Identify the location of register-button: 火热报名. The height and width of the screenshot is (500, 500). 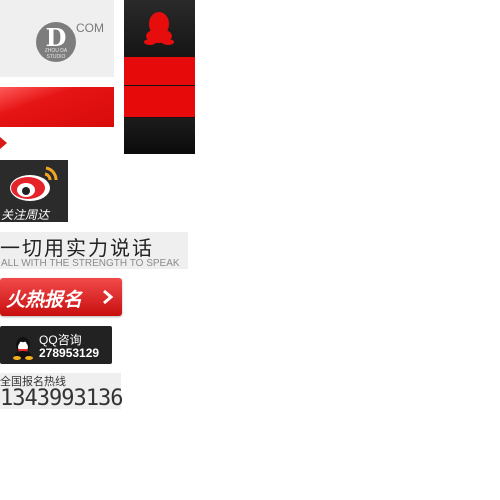
(61, 297).